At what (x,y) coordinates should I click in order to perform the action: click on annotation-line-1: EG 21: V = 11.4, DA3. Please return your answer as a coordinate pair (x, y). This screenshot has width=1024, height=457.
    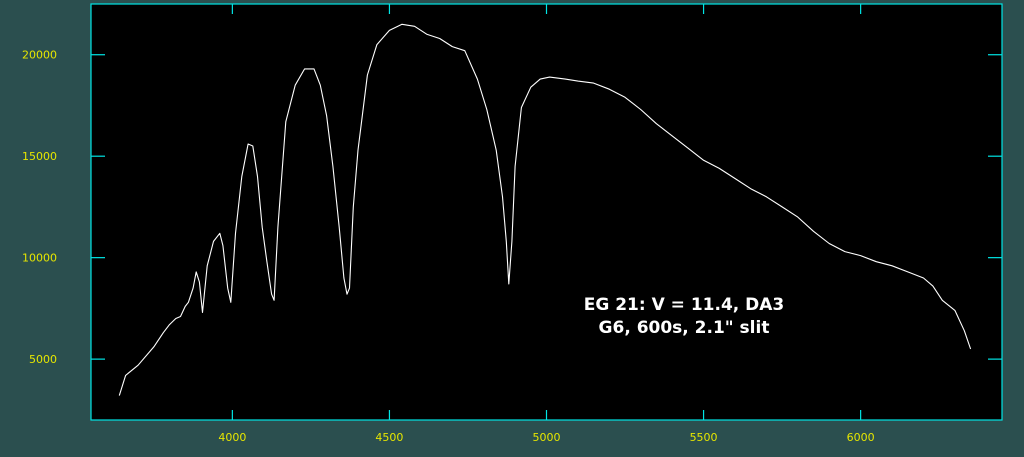
    Looking at the image, I should click on (684, 305).